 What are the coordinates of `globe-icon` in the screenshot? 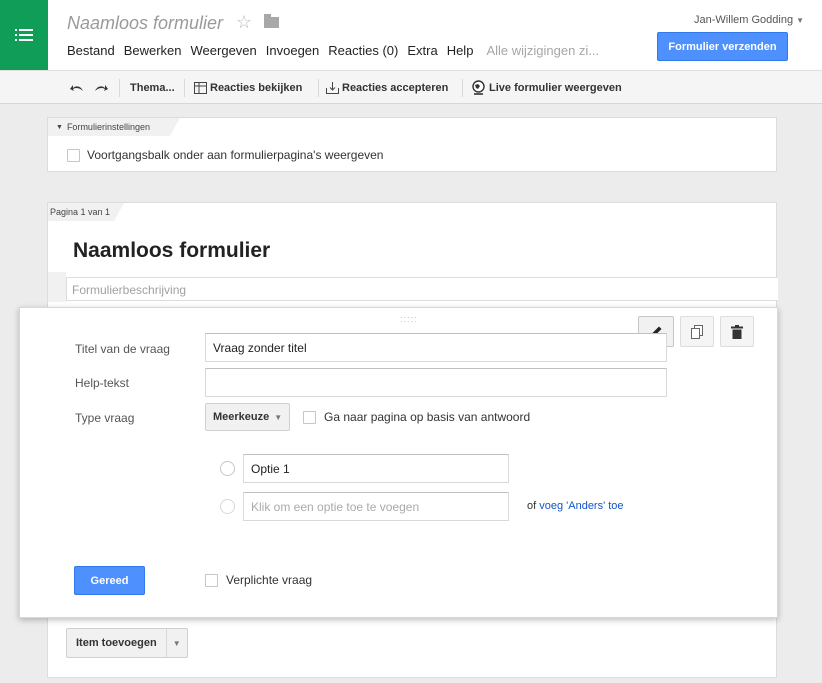 It's located at (478, 87).